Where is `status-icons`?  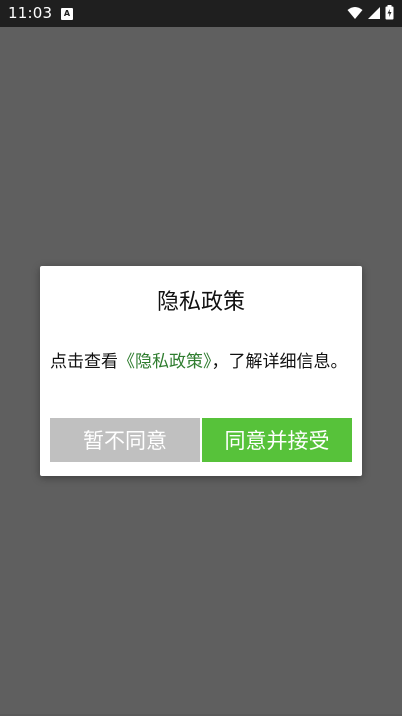
status-icons is located at coordinates (370, 12).